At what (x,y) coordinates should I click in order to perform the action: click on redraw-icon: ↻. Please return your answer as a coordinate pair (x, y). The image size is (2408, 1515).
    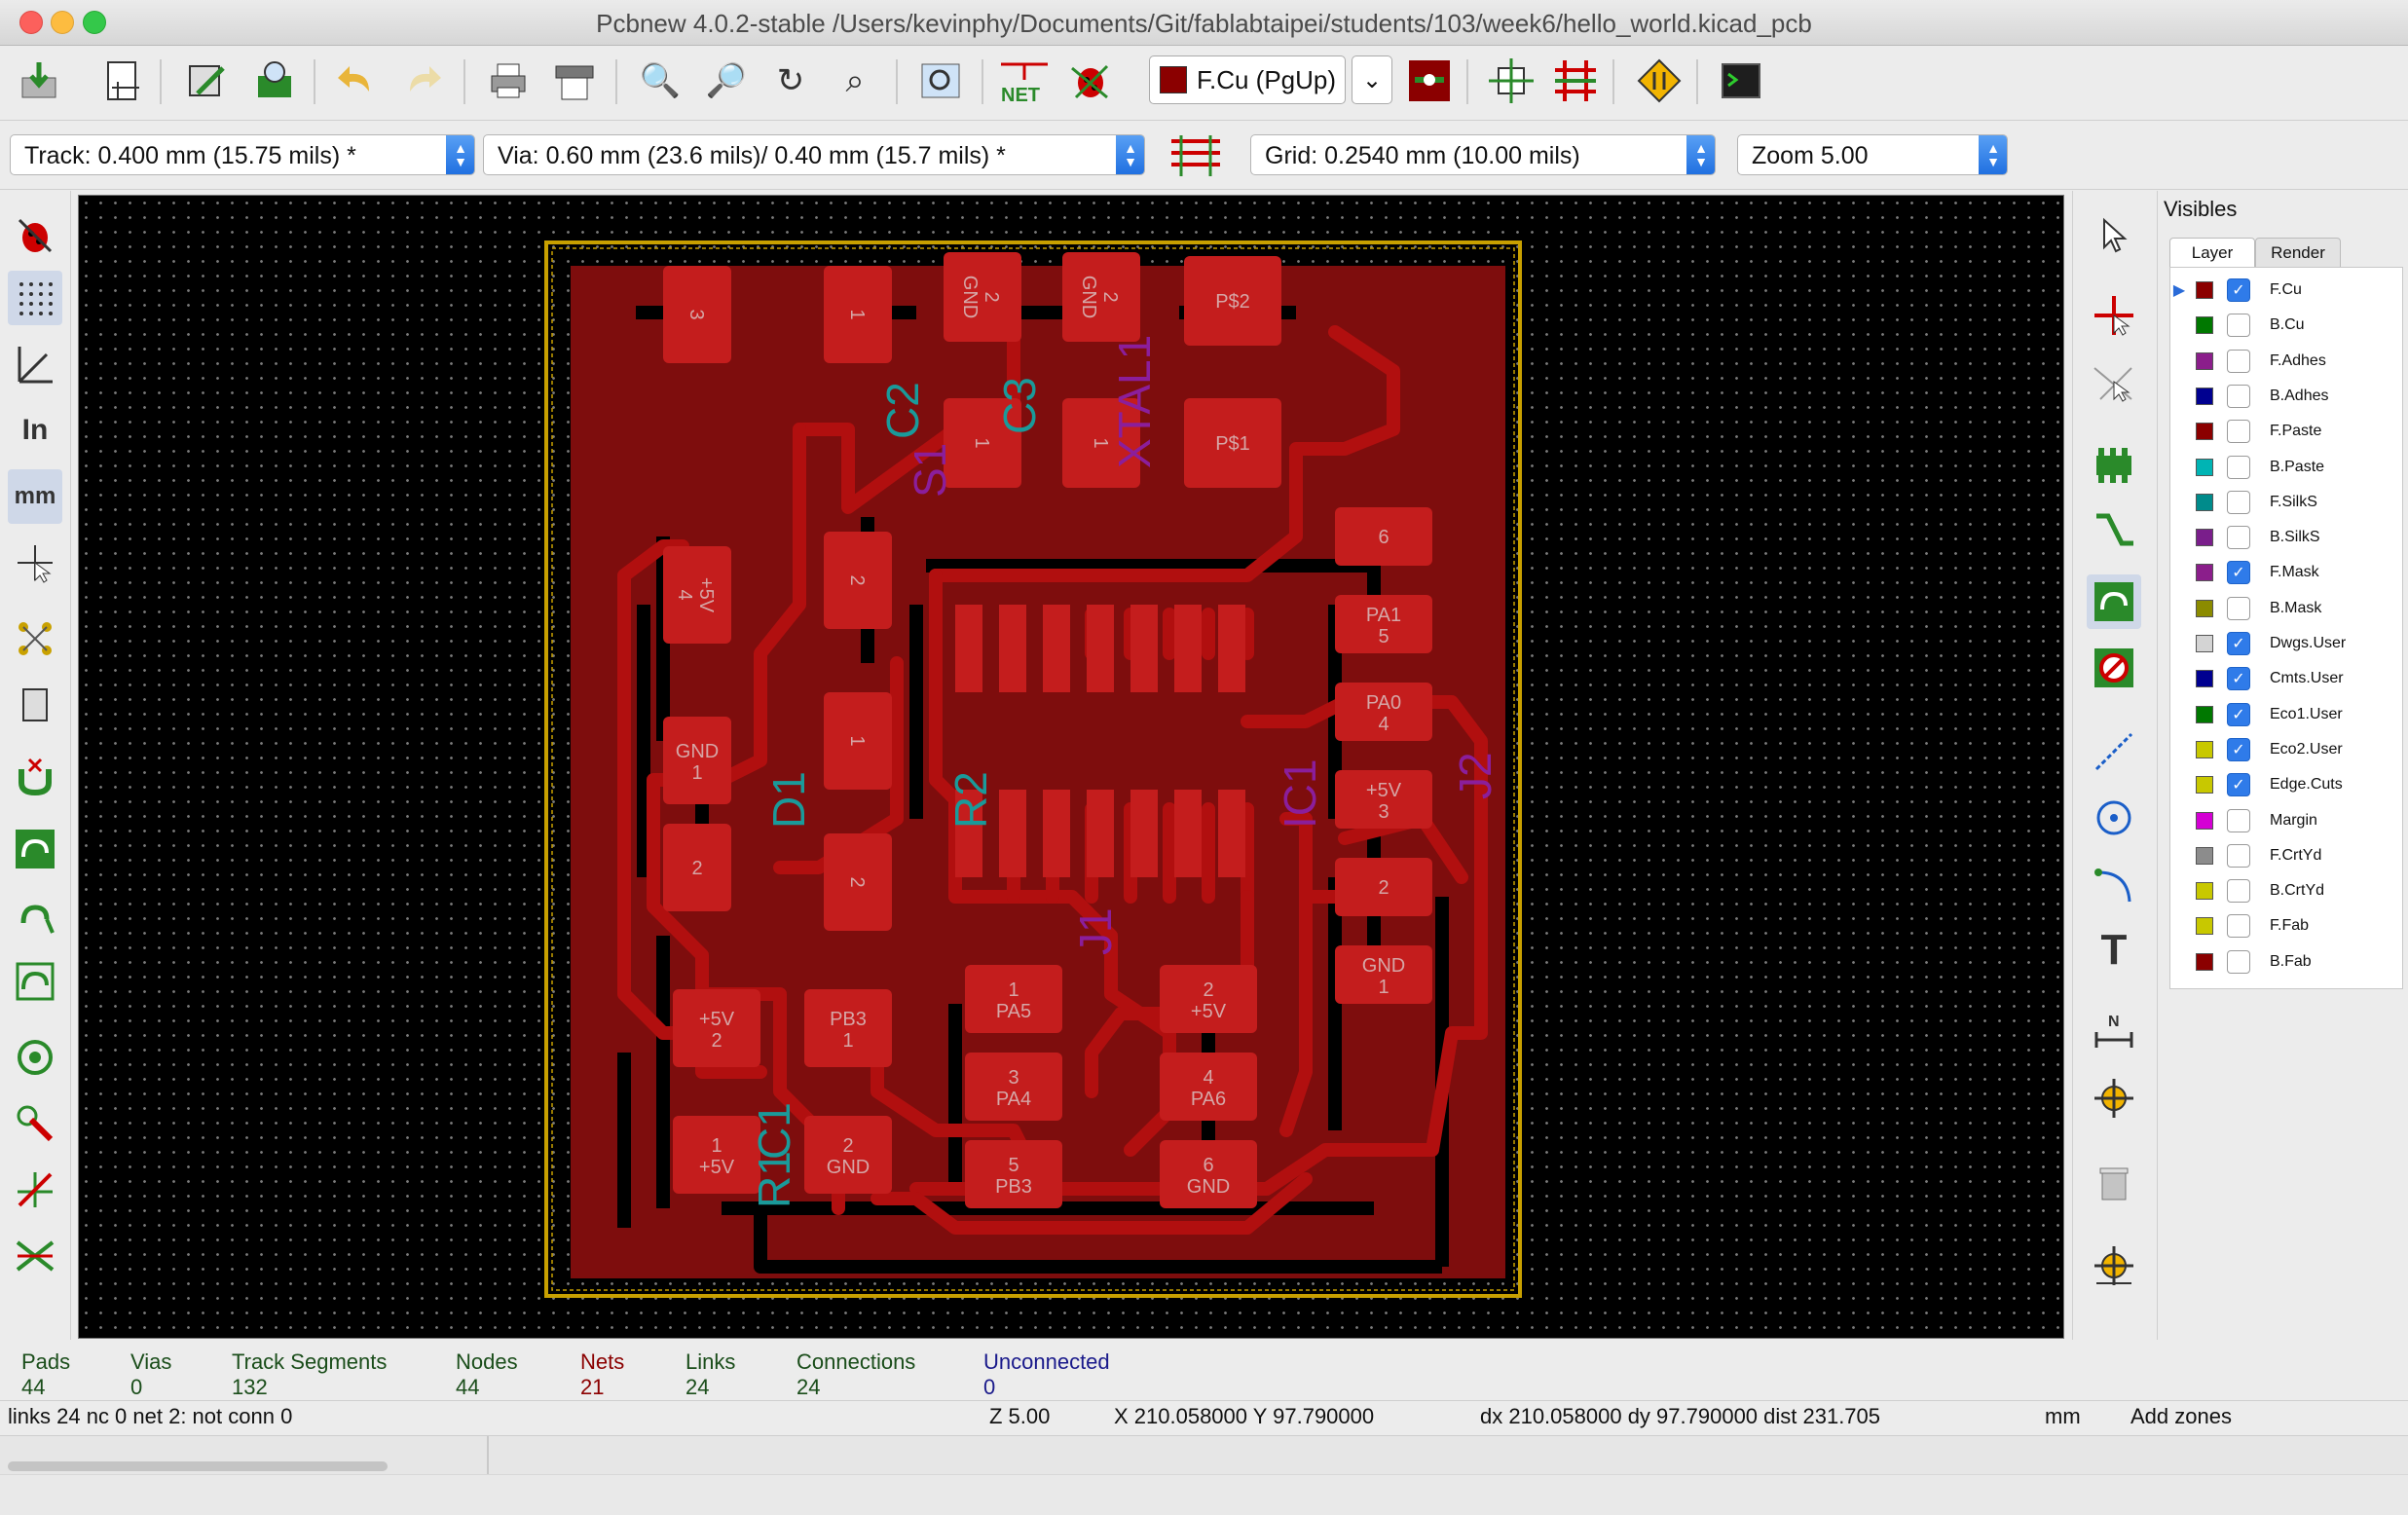
    Looking at the image, I should click on (790, 81).